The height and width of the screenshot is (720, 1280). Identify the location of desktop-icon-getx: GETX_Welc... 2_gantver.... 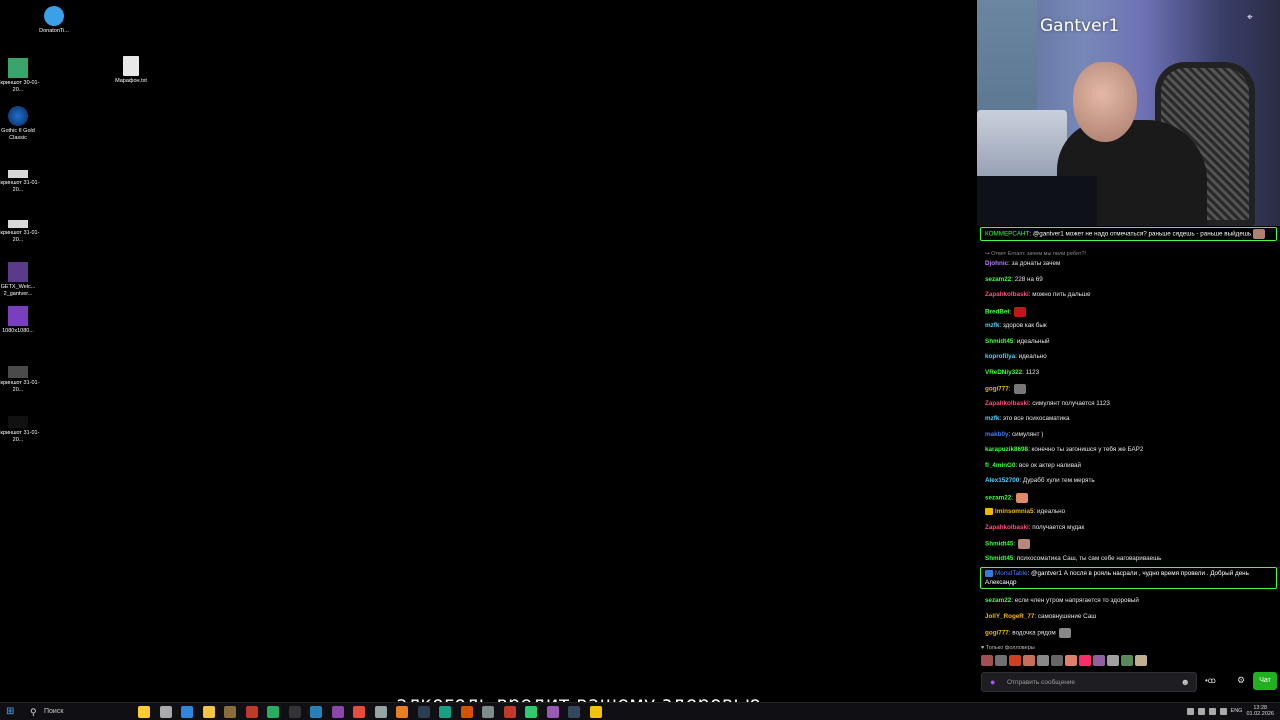
(20, 279).